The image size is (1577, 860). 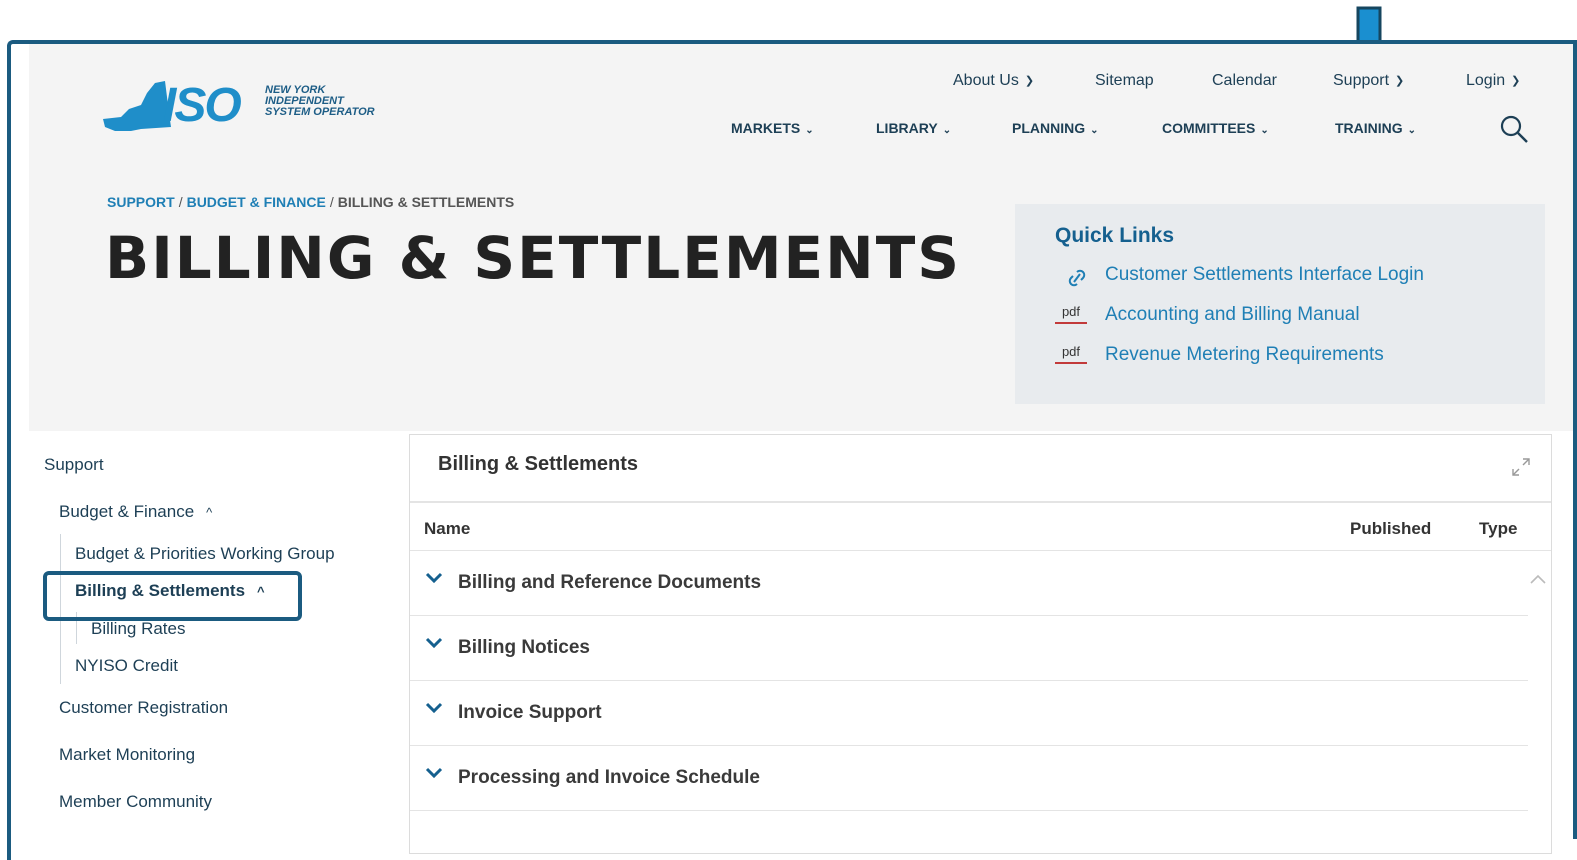 What do you see at coordinates (135, 802) in the screenshot?
I see `sidebar-item-member-community: Member Community` at bounding box center [135, 802].